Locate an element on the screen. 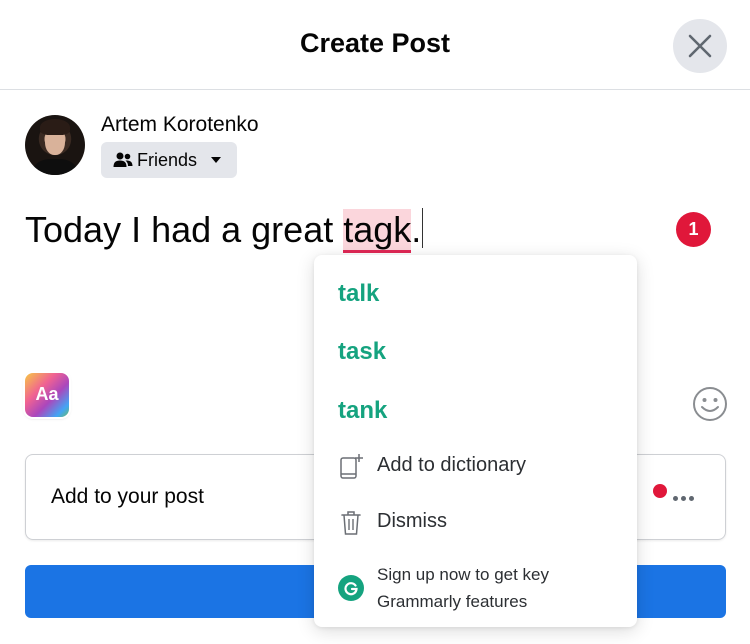 This screenshot has height=644, width=750. close-button is located at coordinates (700, 46).